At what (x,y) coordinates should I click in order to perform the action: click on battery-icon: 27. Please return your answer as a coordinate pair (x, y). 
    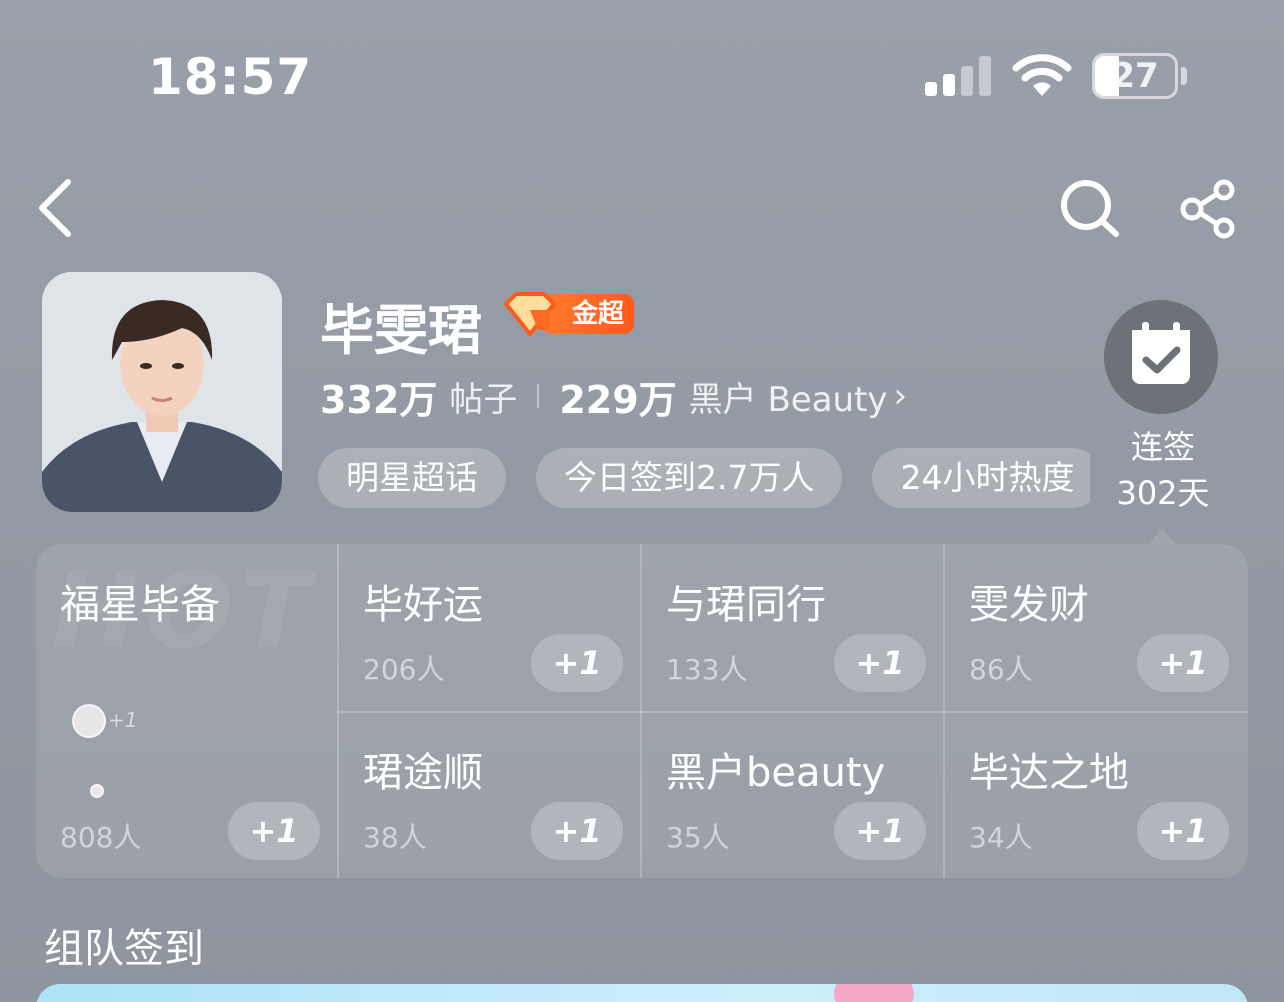
    Looking at the image, I should click on (1135, 76).